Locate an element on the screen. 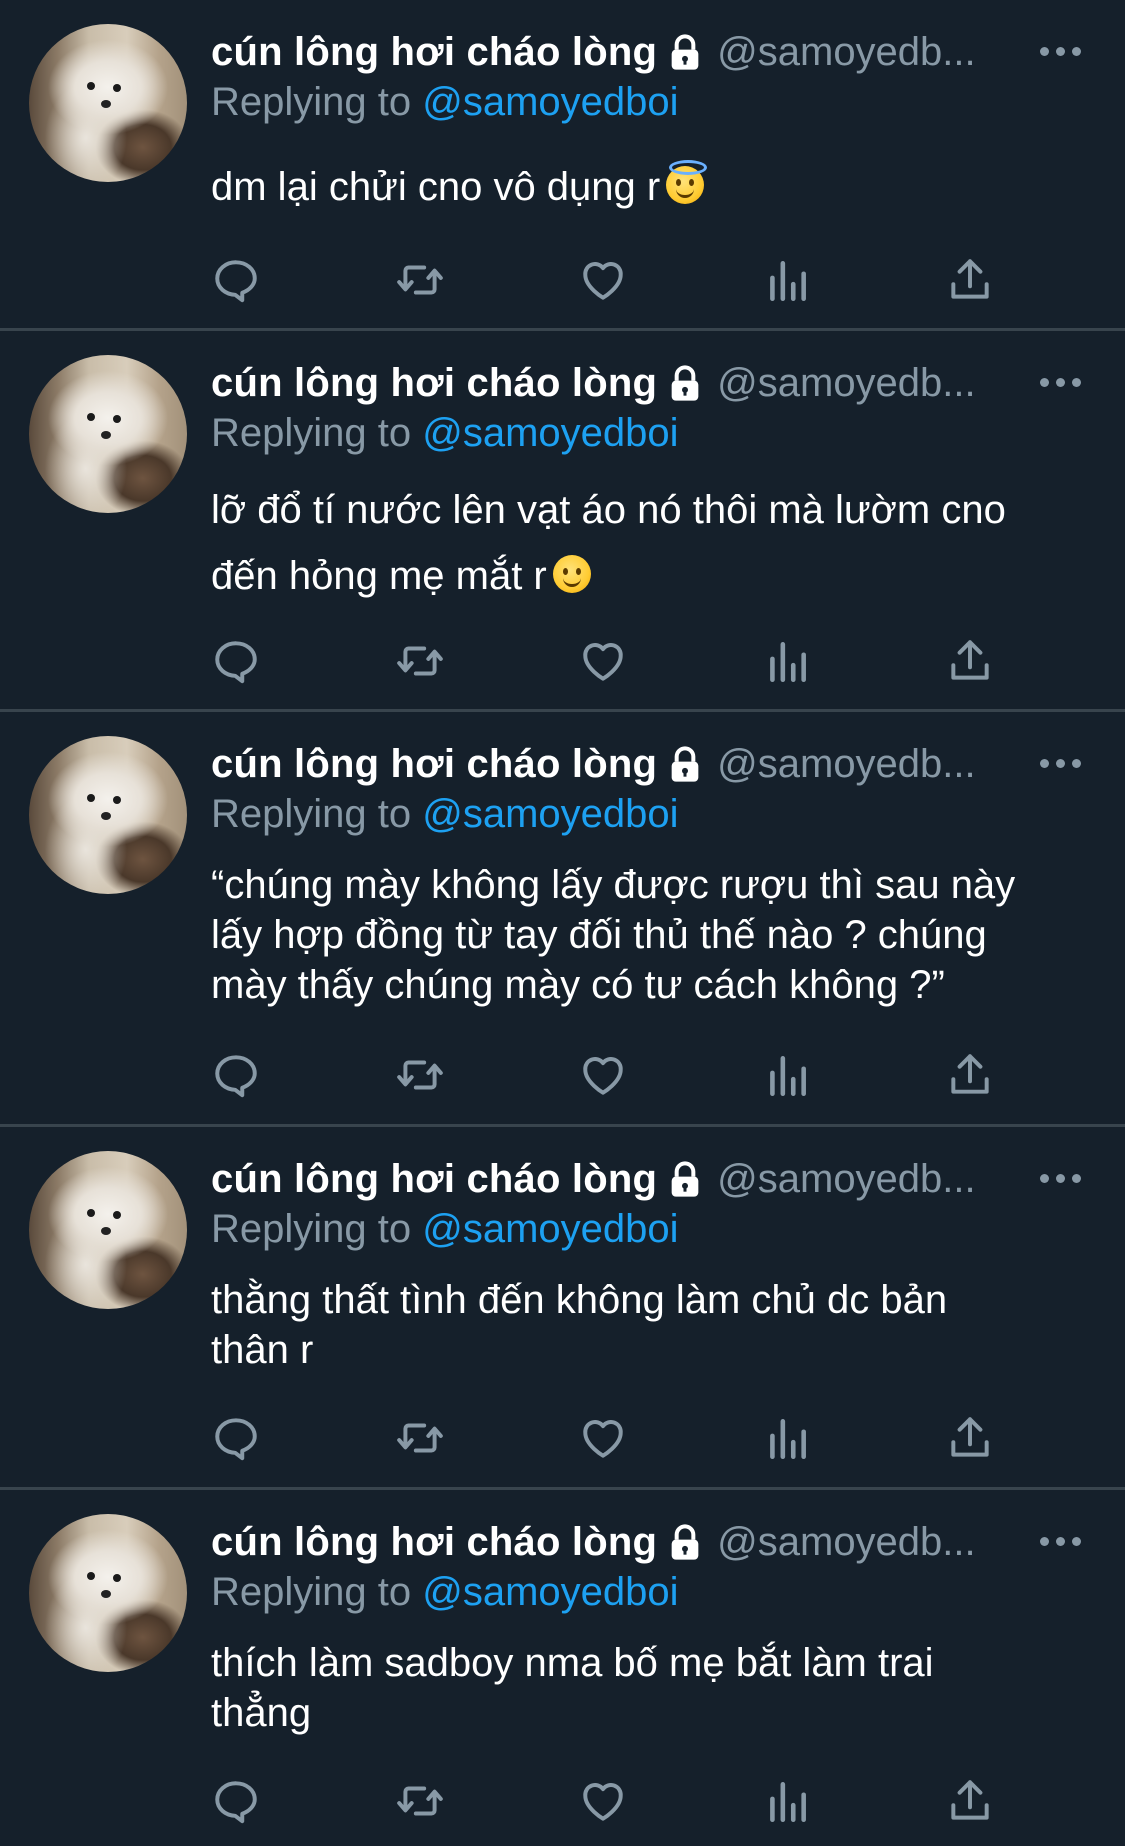  tweet-text: dm lại chửi cno vô dụng r is located at coordinates (651, 186).